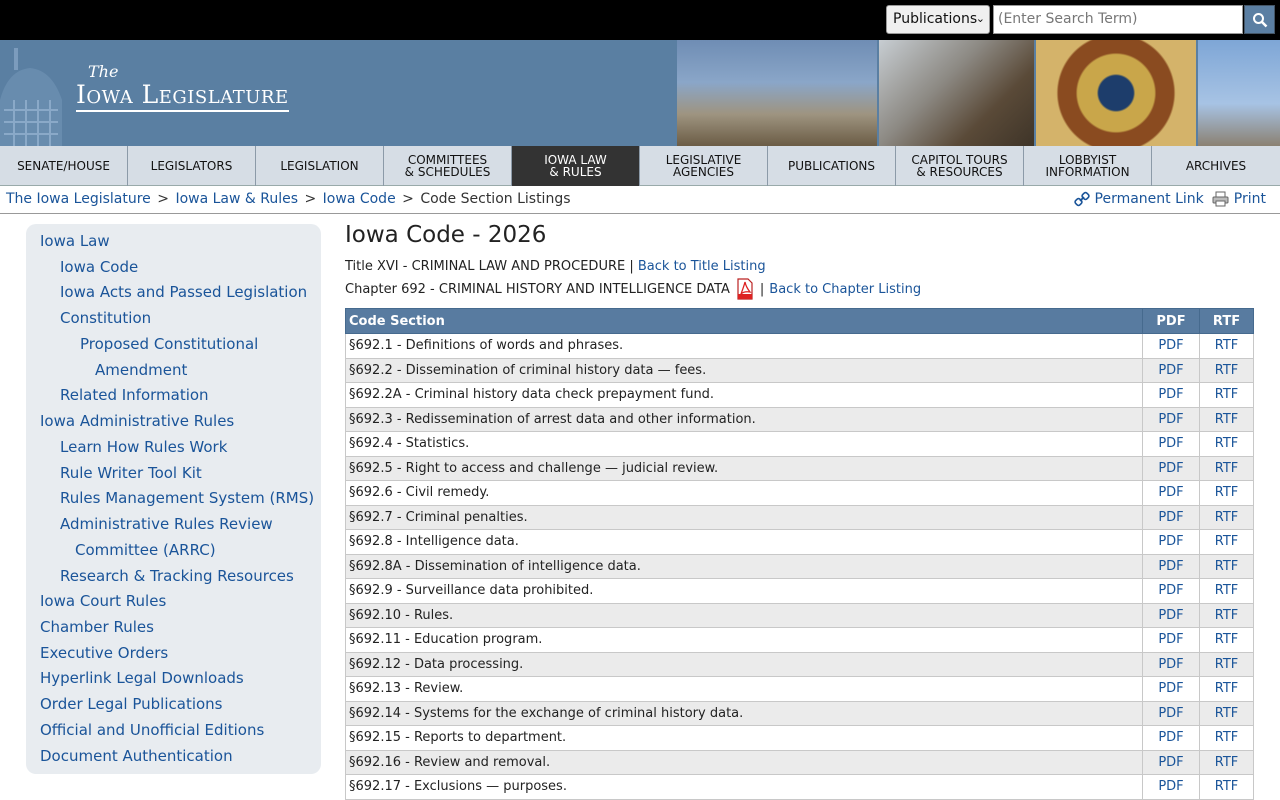 This screenshot has width=1280, height=800. What do you see at coordinates (136, 756) in the screenshot?
I see `sidebar-item-document-authentication: Document Authentication` at bounding box center [136, 756].